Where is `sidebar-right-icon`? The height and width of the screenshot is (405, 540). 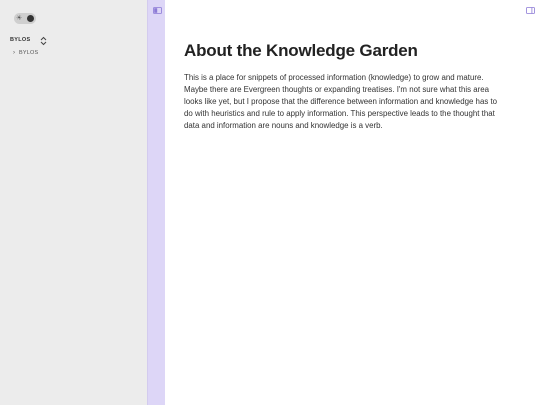
sidebar-right-icon is located at coordinates (530, 10).